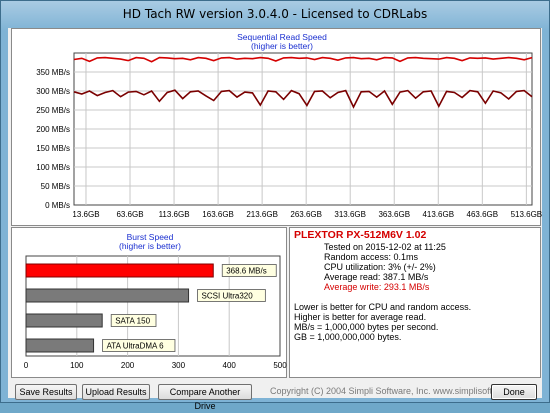 The image size is (550, 413). I want to click on read-x-tick-label: 263.6GB, so click(306, 214).